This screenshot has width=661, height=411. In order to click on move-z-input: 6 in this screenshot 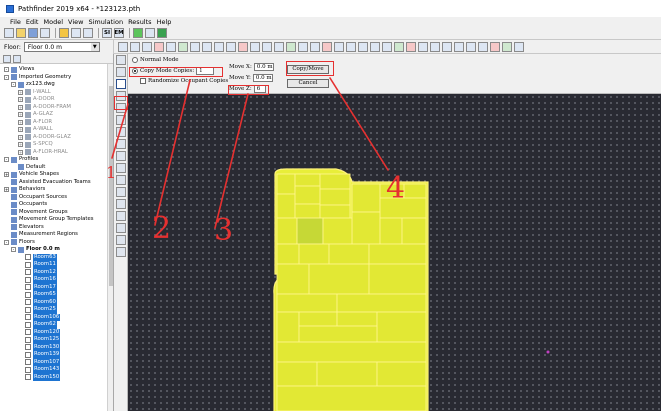, I will do `click(259, 89)`.